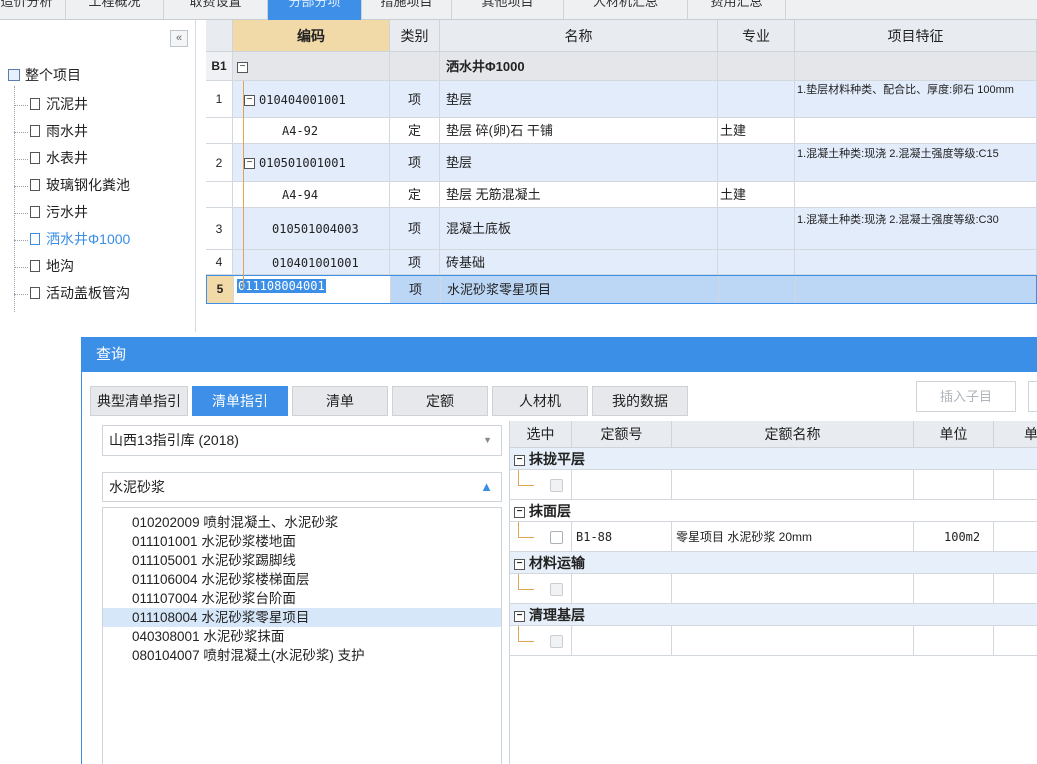 This screenshot has height=764, width=1037. What do you see at coordinates (1015, 434) in the screenshot?
I see `header-extra: 单` at bounding box center [1015, 434].